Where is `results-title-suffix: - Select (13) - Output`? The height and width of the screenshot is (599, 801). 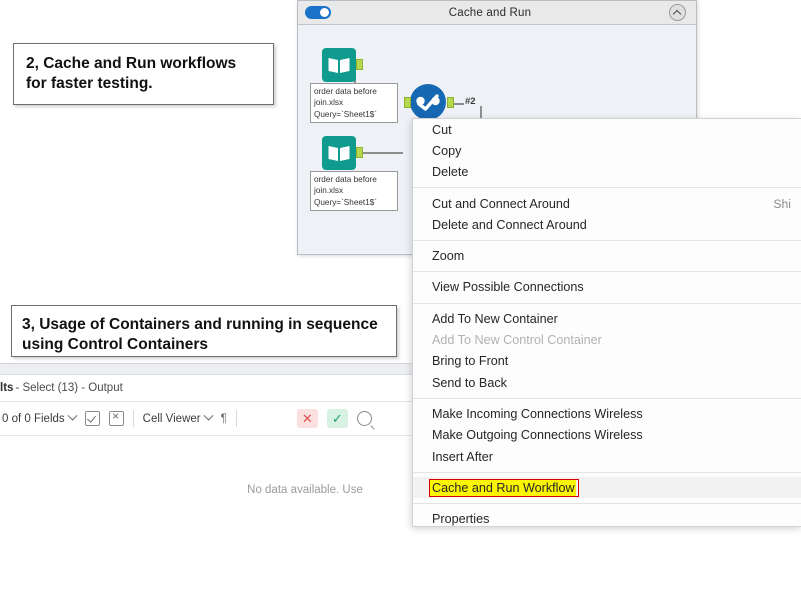
results-title-suffix: - Select (13) - Output is located at coordinates (69, 388).